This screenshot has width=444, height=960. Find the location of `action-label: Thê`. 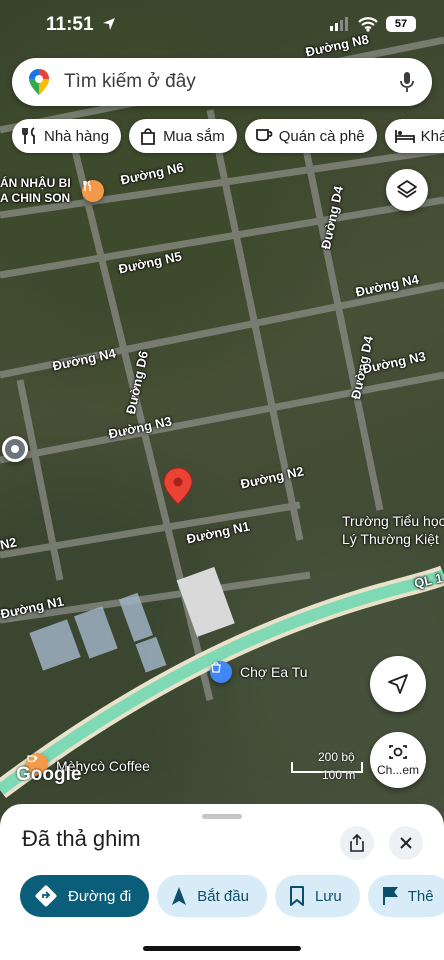

action-label: Thê is located at coordinates (420, 896).